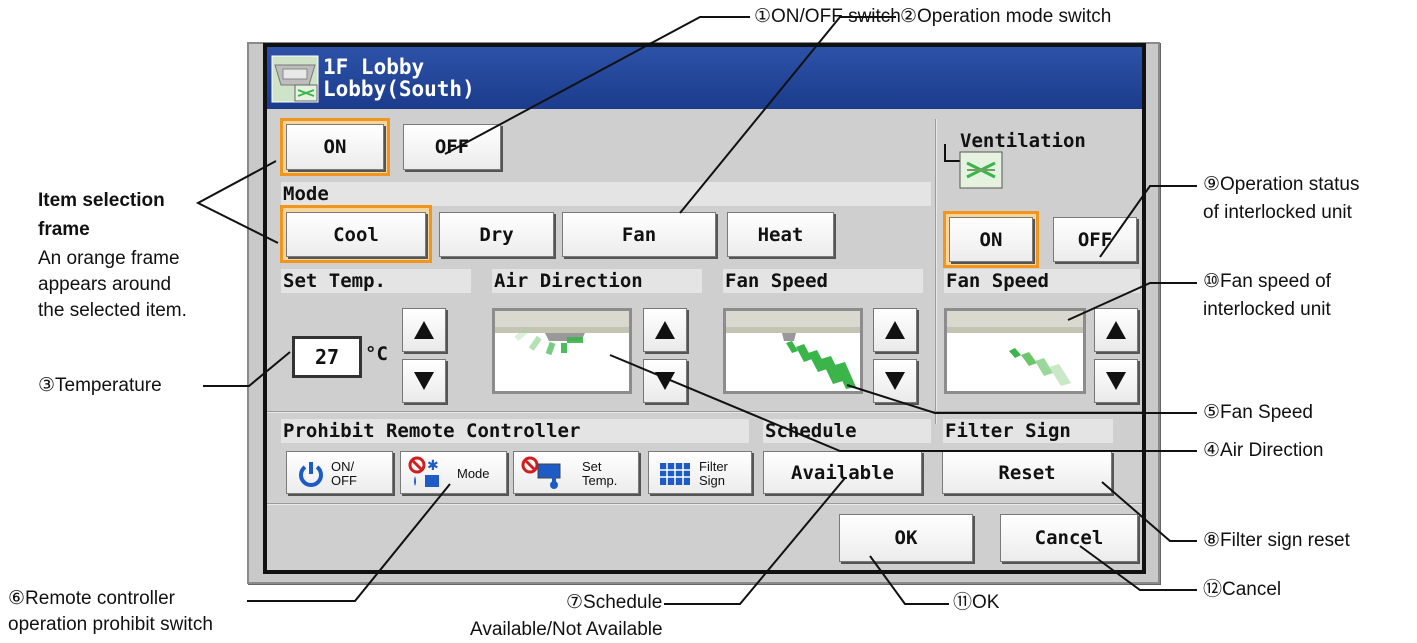  I want to click on mode-fan-button: Fan, so click(639, 234).